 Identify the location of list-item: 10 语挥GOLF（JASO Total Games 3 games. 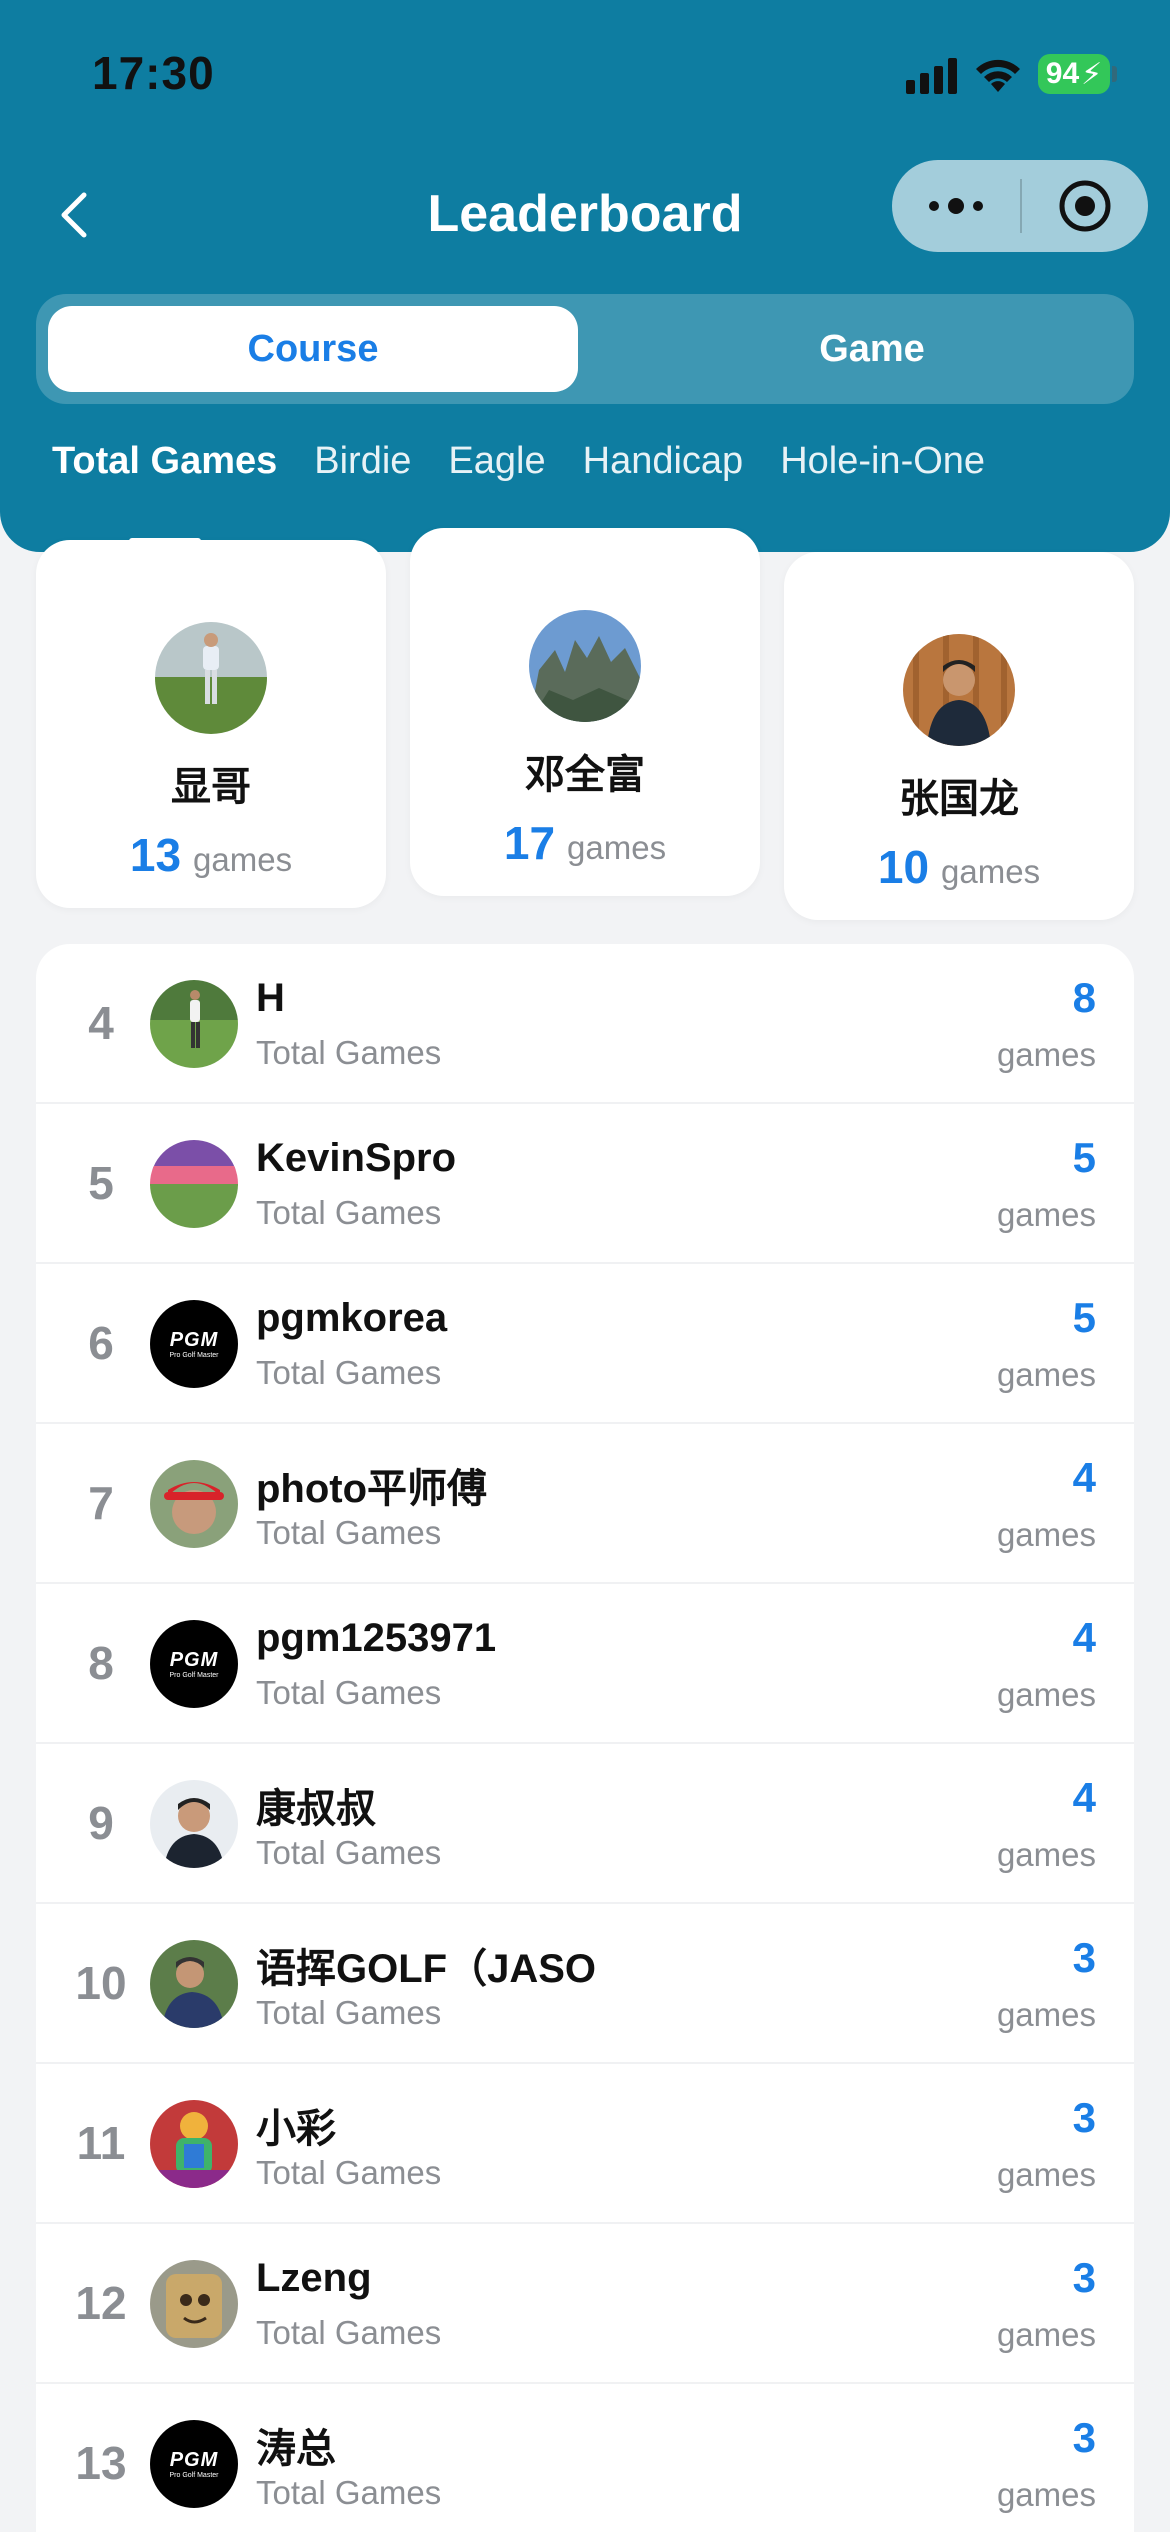
(585, 1984).